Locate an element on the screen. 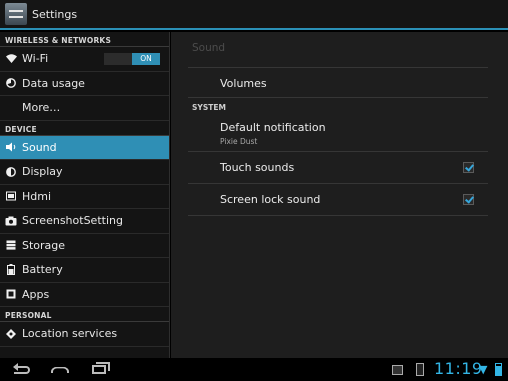 The image size is (508, 381). sidebar-item-label: Battery is located at coordinates (42, 270).